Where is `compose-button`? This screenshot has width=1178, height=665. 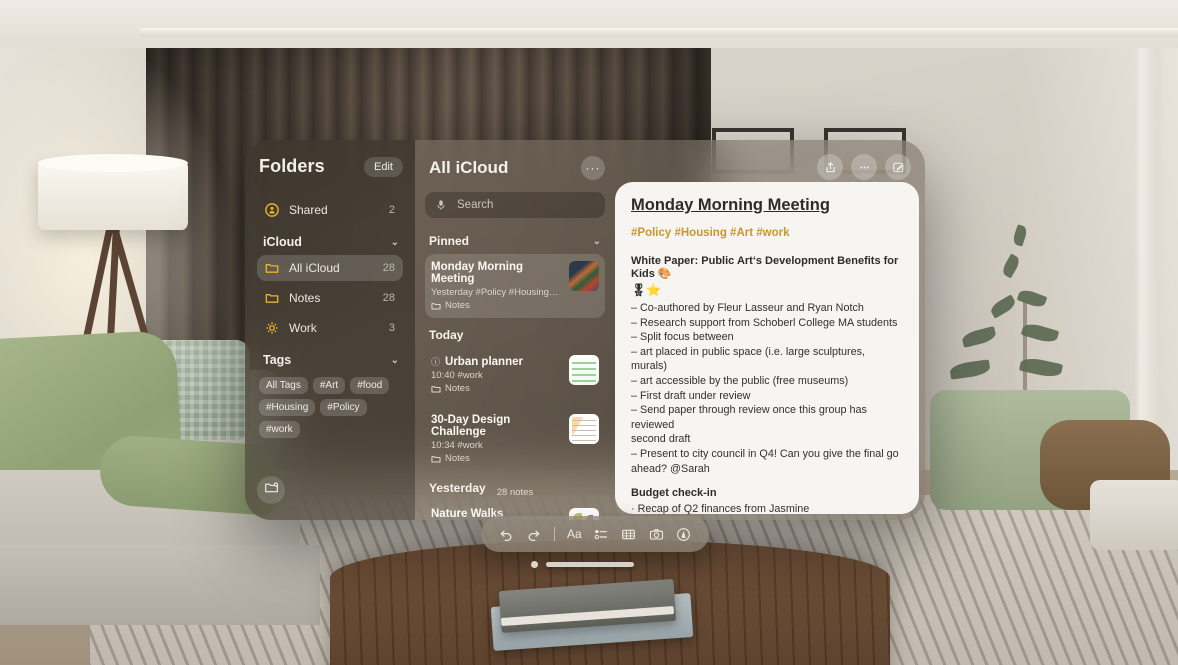 compose-button is located at coordinates (898, 167).